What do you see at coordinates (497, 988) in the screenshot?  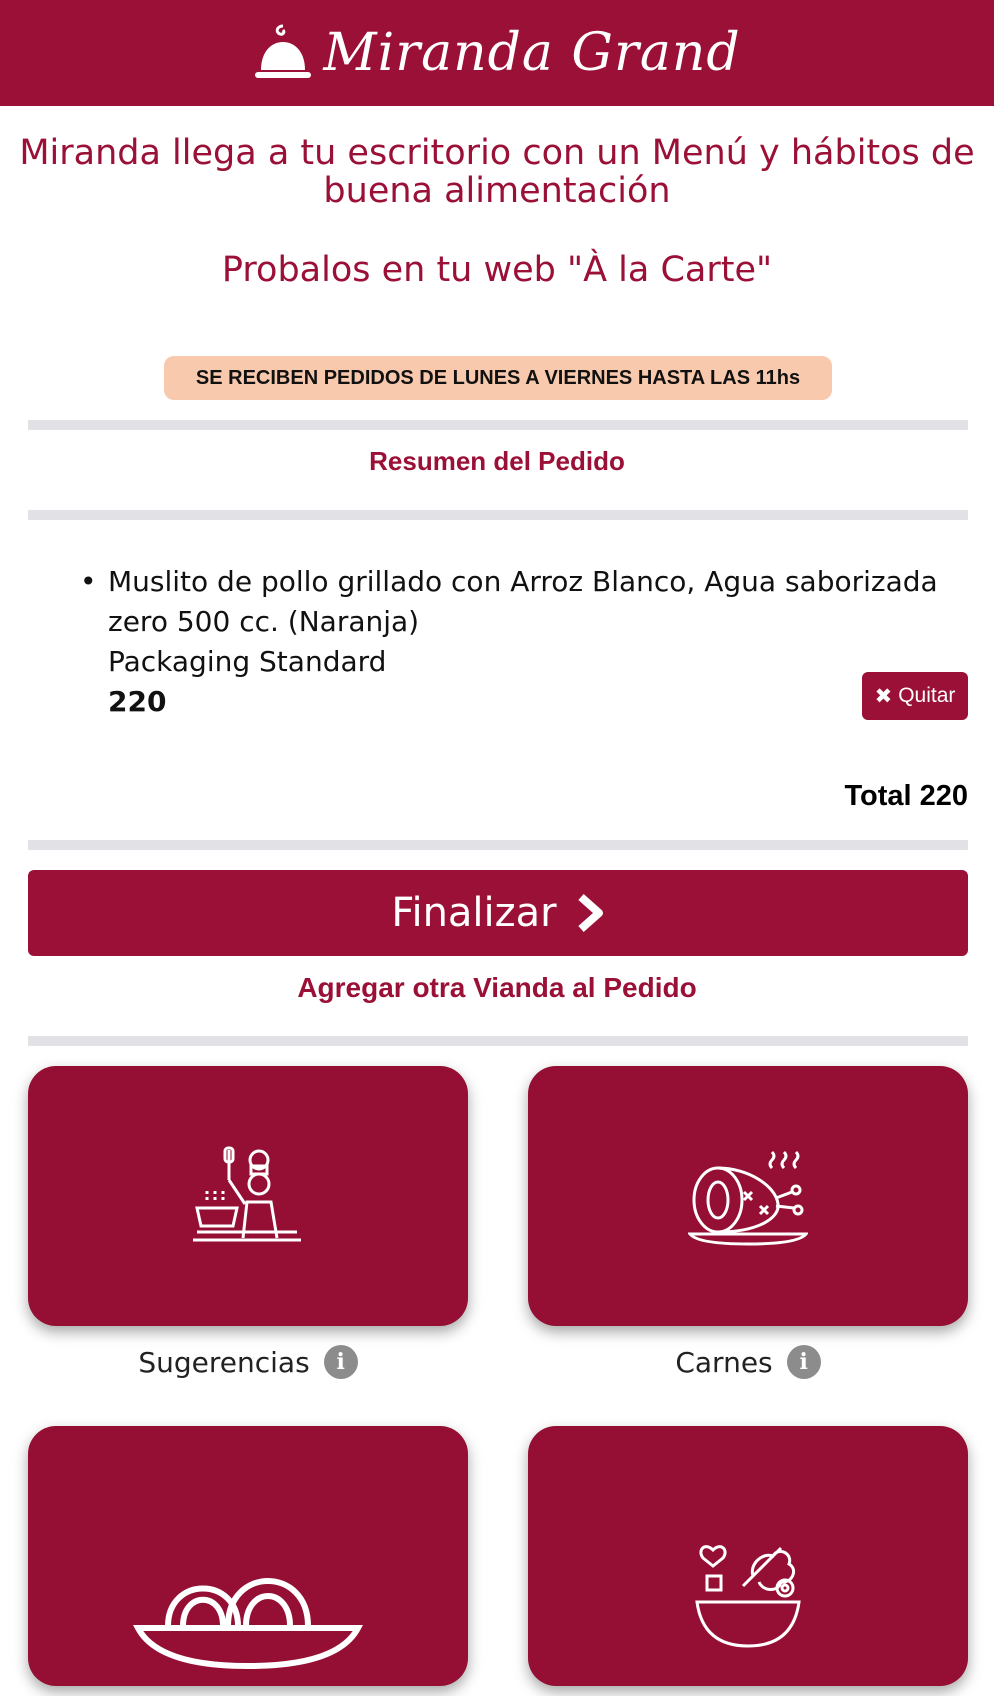 I see `add-another-meal-link: Agregar otra Vianda al Pedido` at bounding box center [497, 988].